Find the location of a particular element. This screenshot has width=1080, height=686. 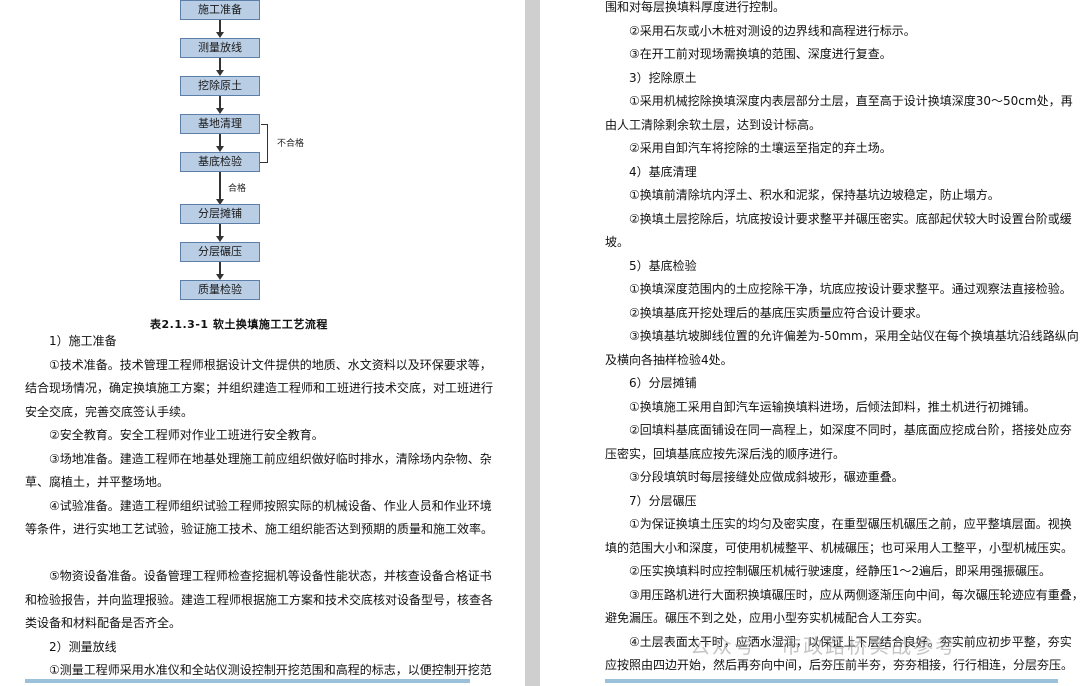

heading-prep: 1）施工准备 is located at coordinates (83, 341).